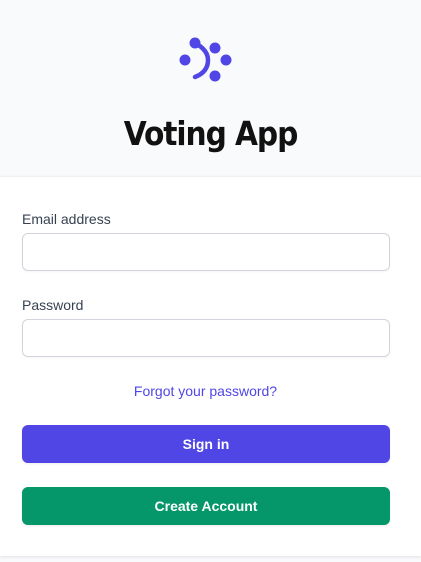 Image resolution: width=421 pixels, height=562 pixels. I want to click on app-title: Voting App, so click(211, 133).